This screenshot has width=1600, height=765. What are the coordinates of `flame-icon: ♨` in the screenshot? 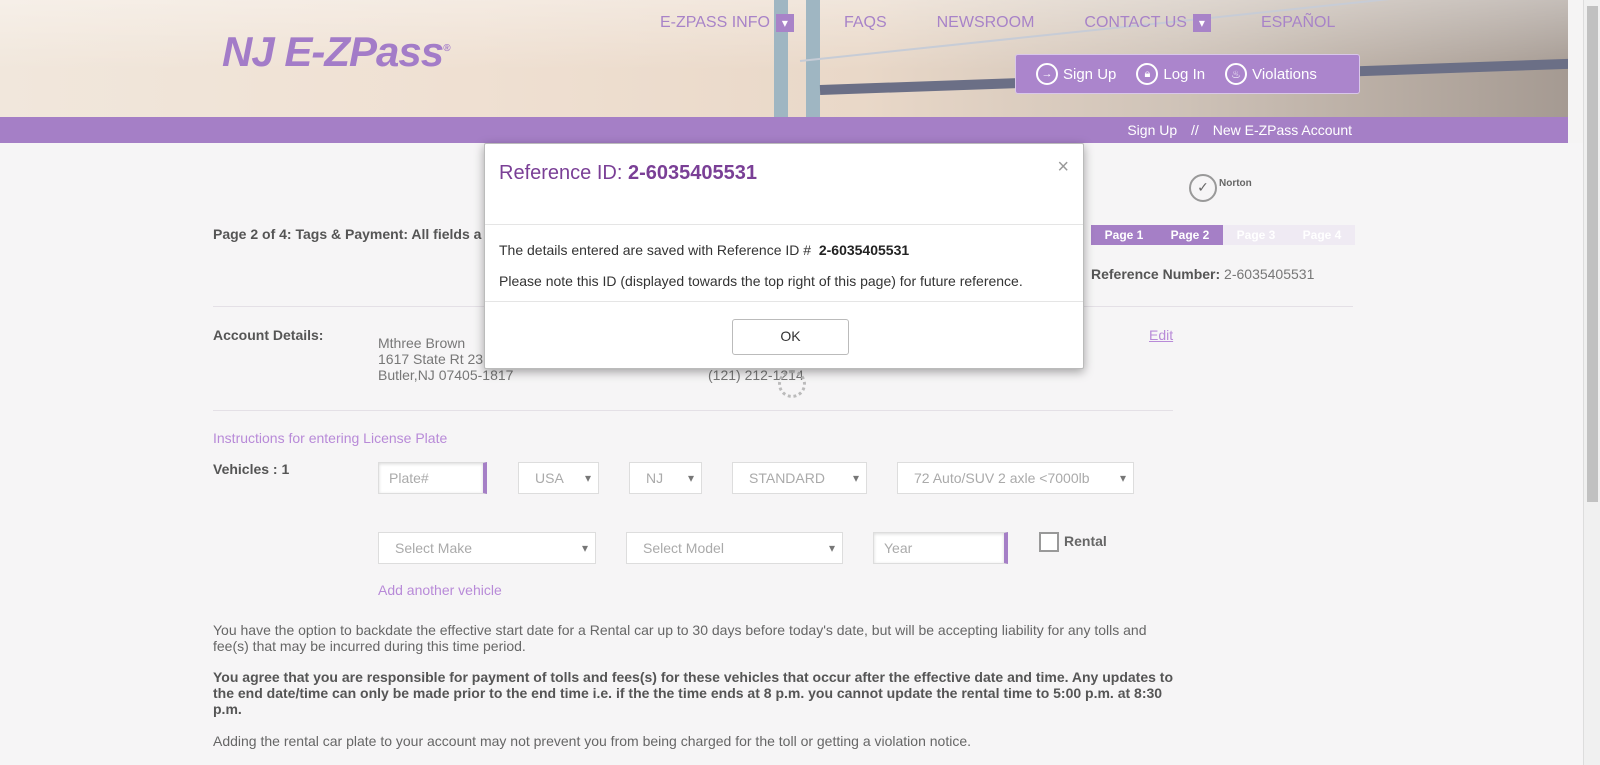 It's located at (1236, 74).